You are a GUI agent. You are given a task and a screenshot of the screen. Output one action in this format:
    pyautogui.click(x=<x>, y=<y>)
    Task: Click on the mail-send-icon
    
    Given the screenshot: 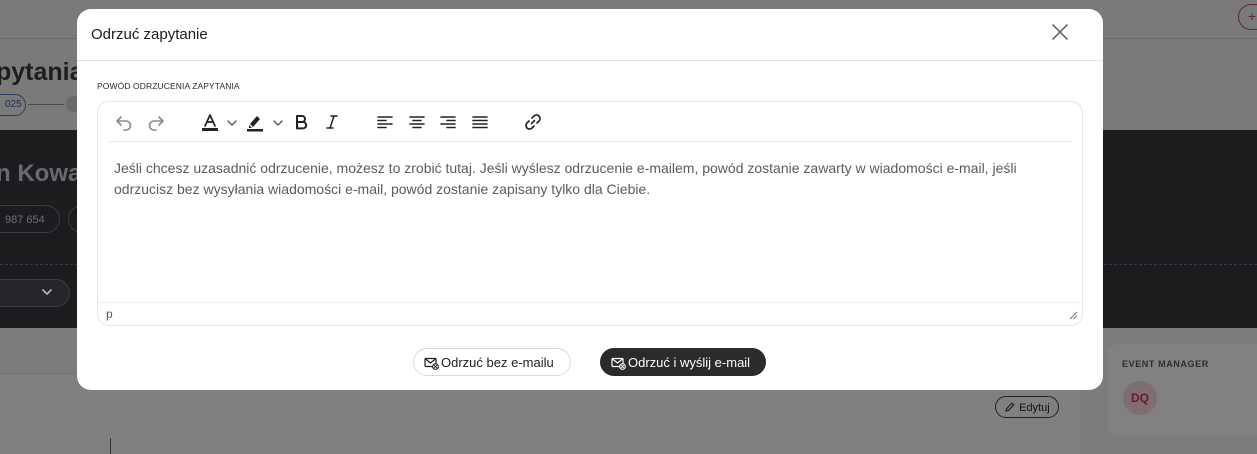 What is the action you would take?
    pyautogui.click(x=618, y=363)
    